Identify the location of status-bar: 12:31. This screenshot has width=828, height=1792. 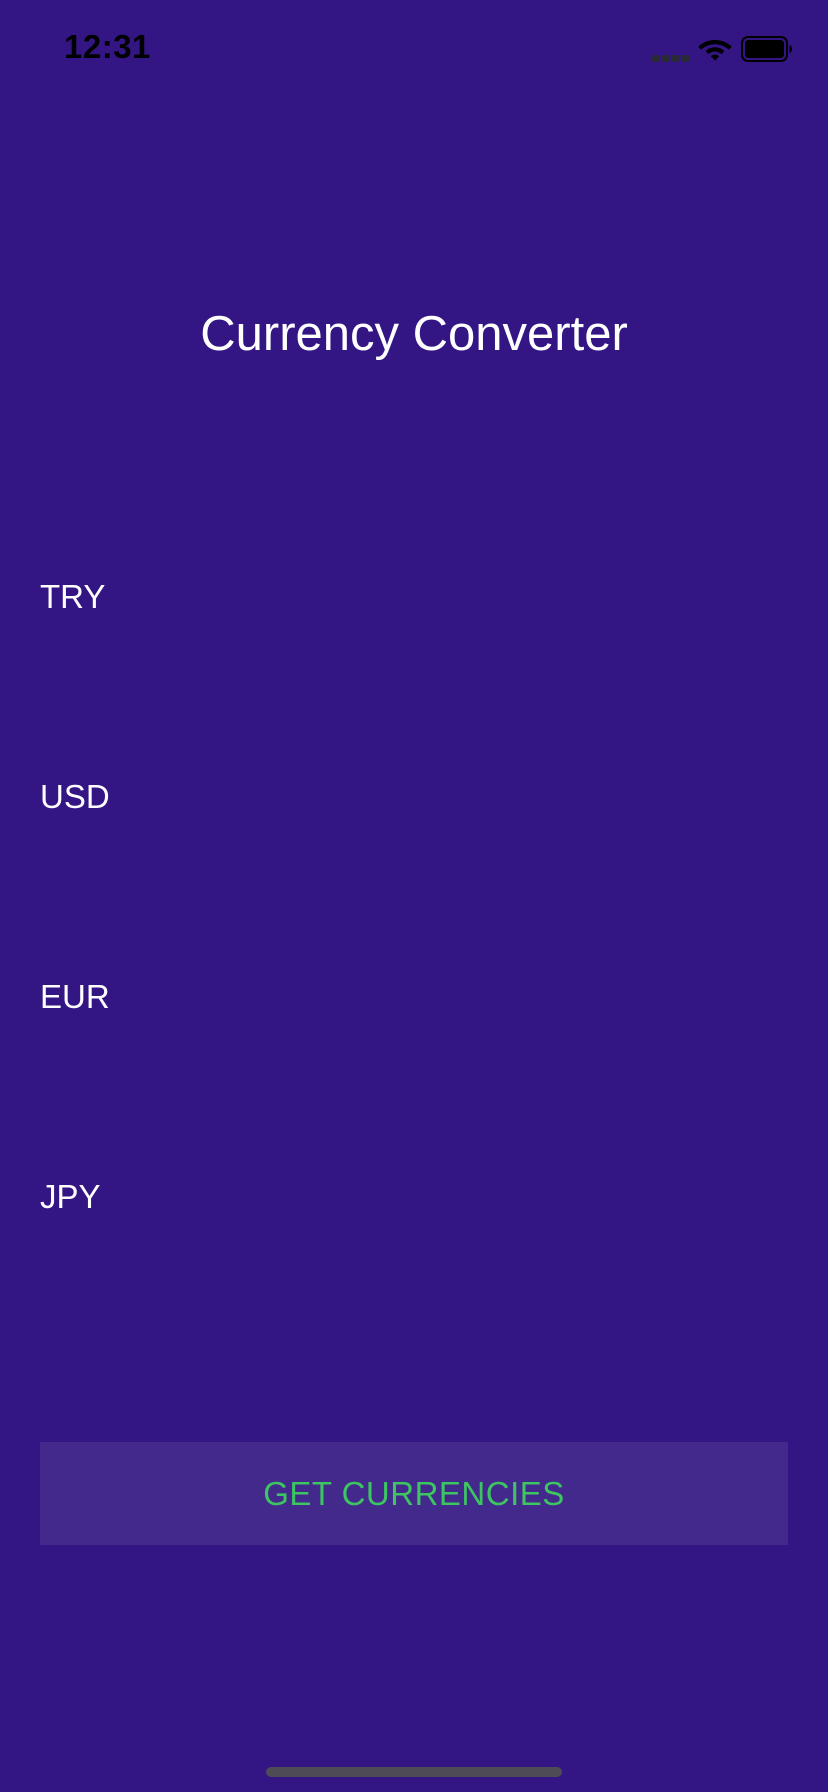
(414, 50).